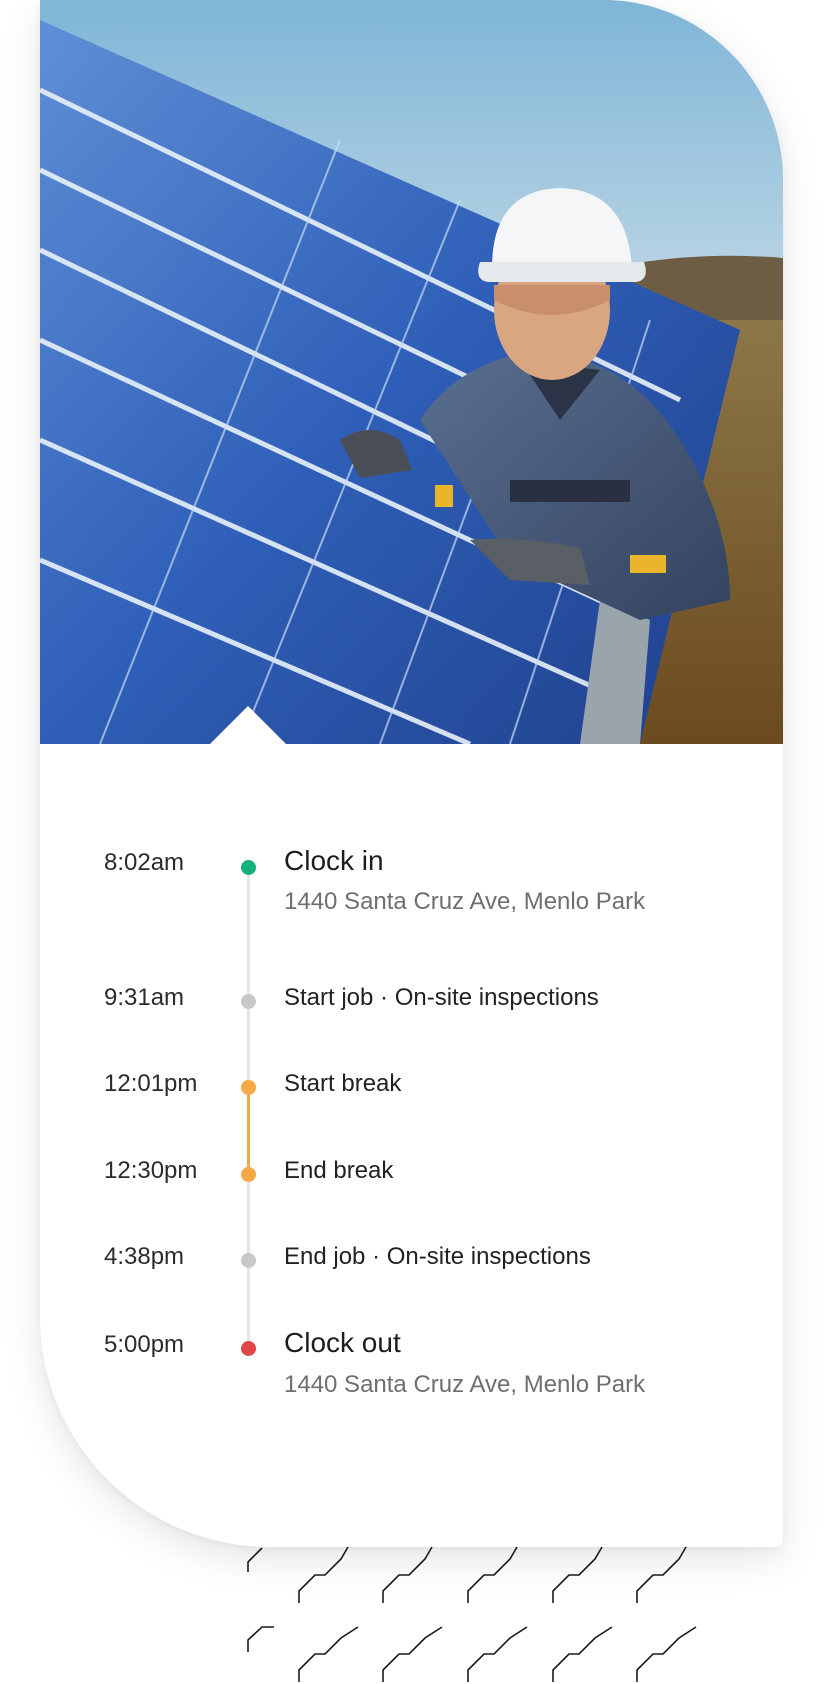 This screenshot has width=824, height=1684. Describe the element at coordinates (144, 1344) in the screenshot. I see `entry-time: 5:00pm` at that location.